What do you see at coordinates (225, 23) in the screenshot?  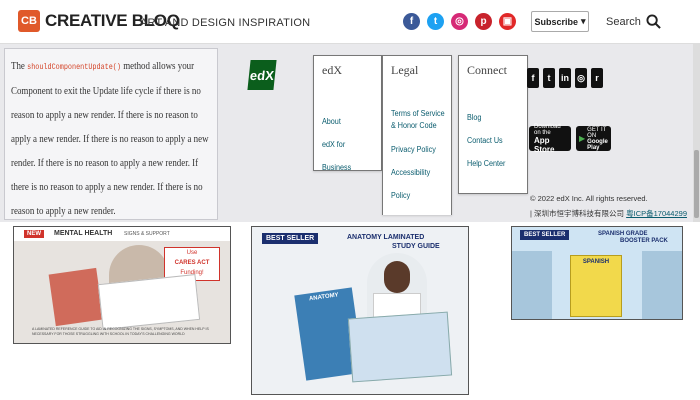 I see `site-tagline: ART AND DESIGN INSPIRATION` at bounding box center [225, 23].